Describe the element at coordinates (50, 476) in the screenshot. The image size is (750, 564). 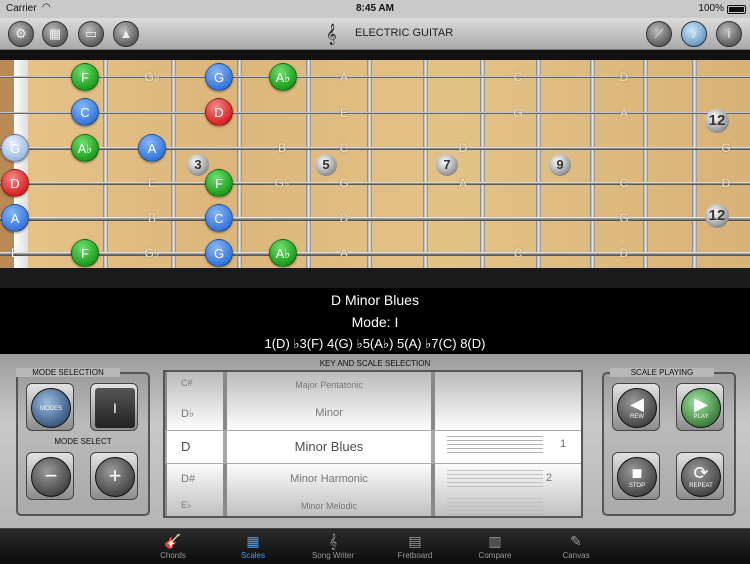
I see `mode-minus-button: −` at that location.